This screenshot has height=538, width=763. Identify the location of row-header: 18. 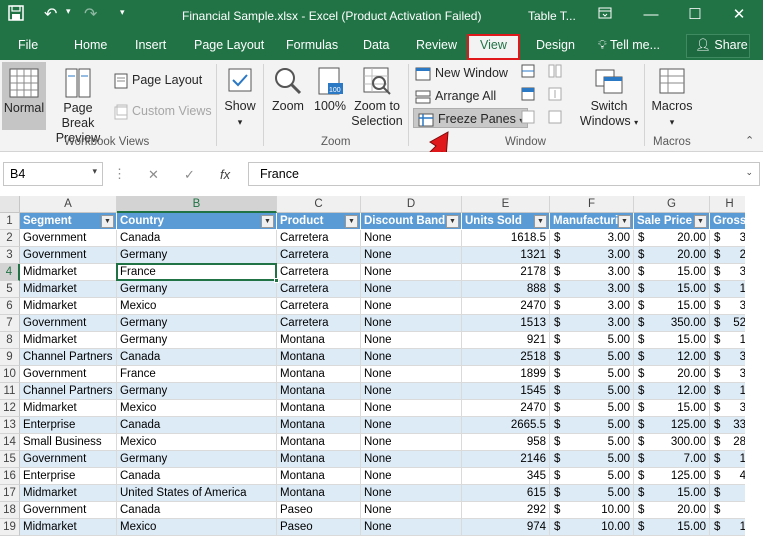
(10, 510).